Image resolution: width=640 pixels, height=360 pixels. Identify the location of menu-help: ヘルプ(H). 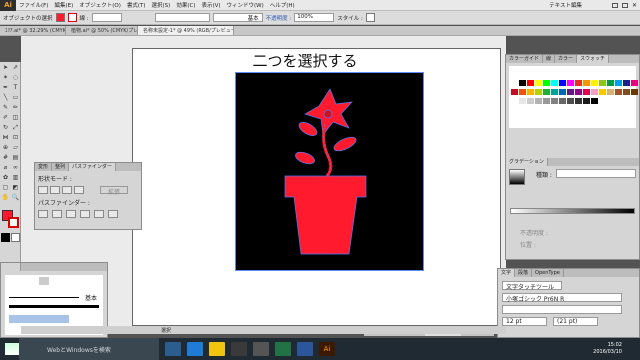
(282, 5).